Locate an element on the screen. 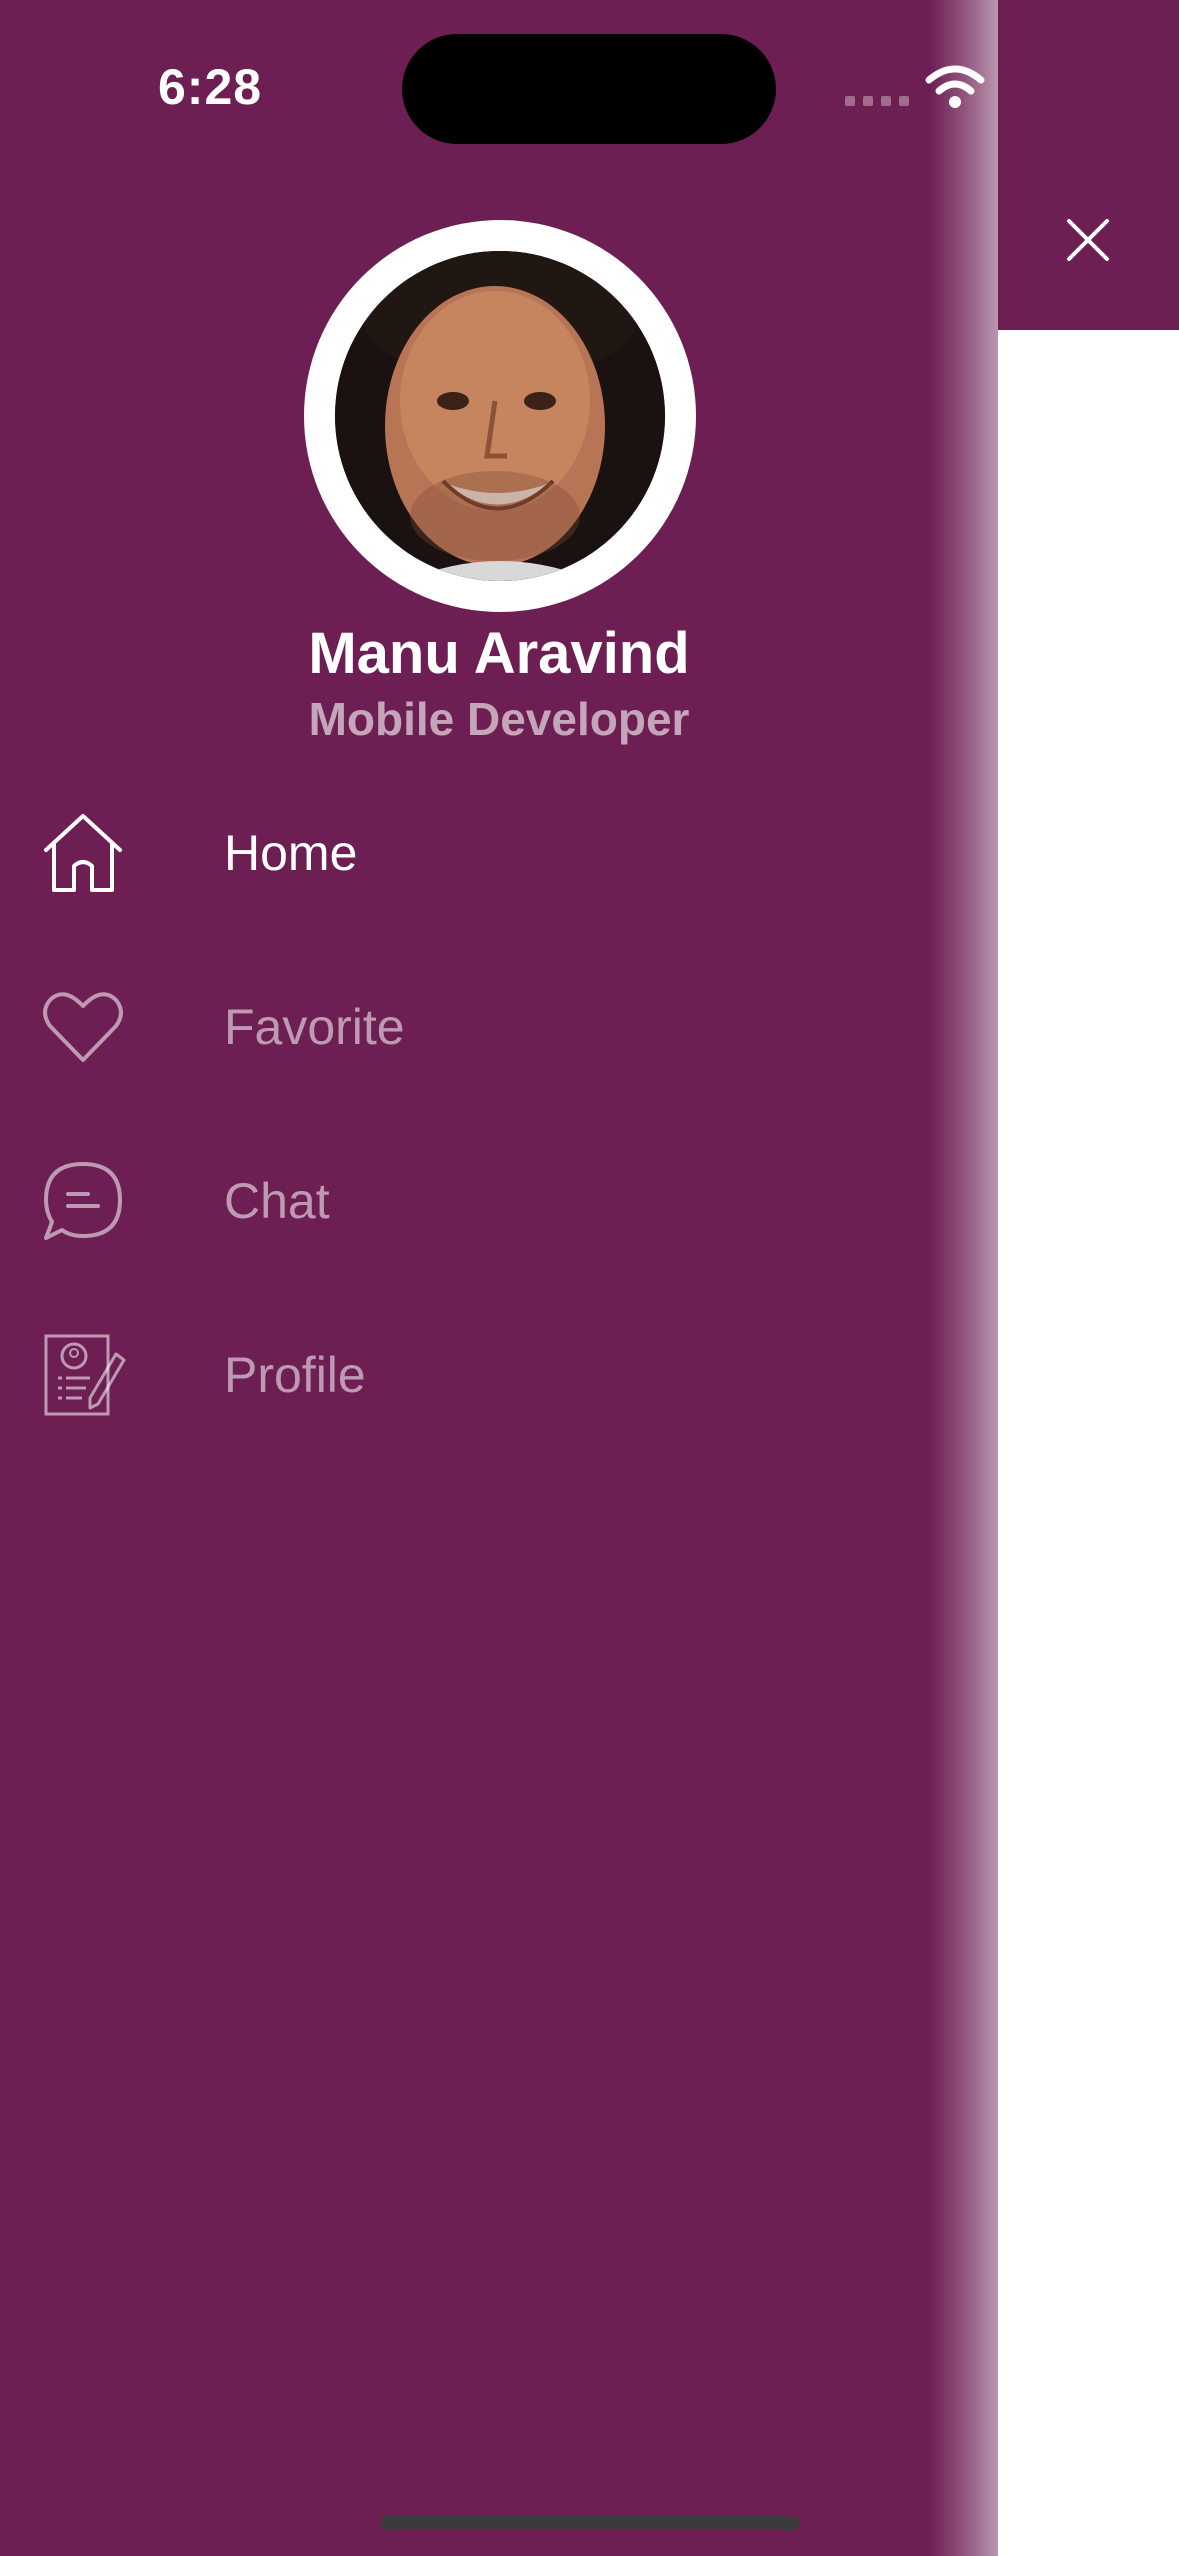  menu-item-favorite: Favorite is located at coordinates (390, 1027).